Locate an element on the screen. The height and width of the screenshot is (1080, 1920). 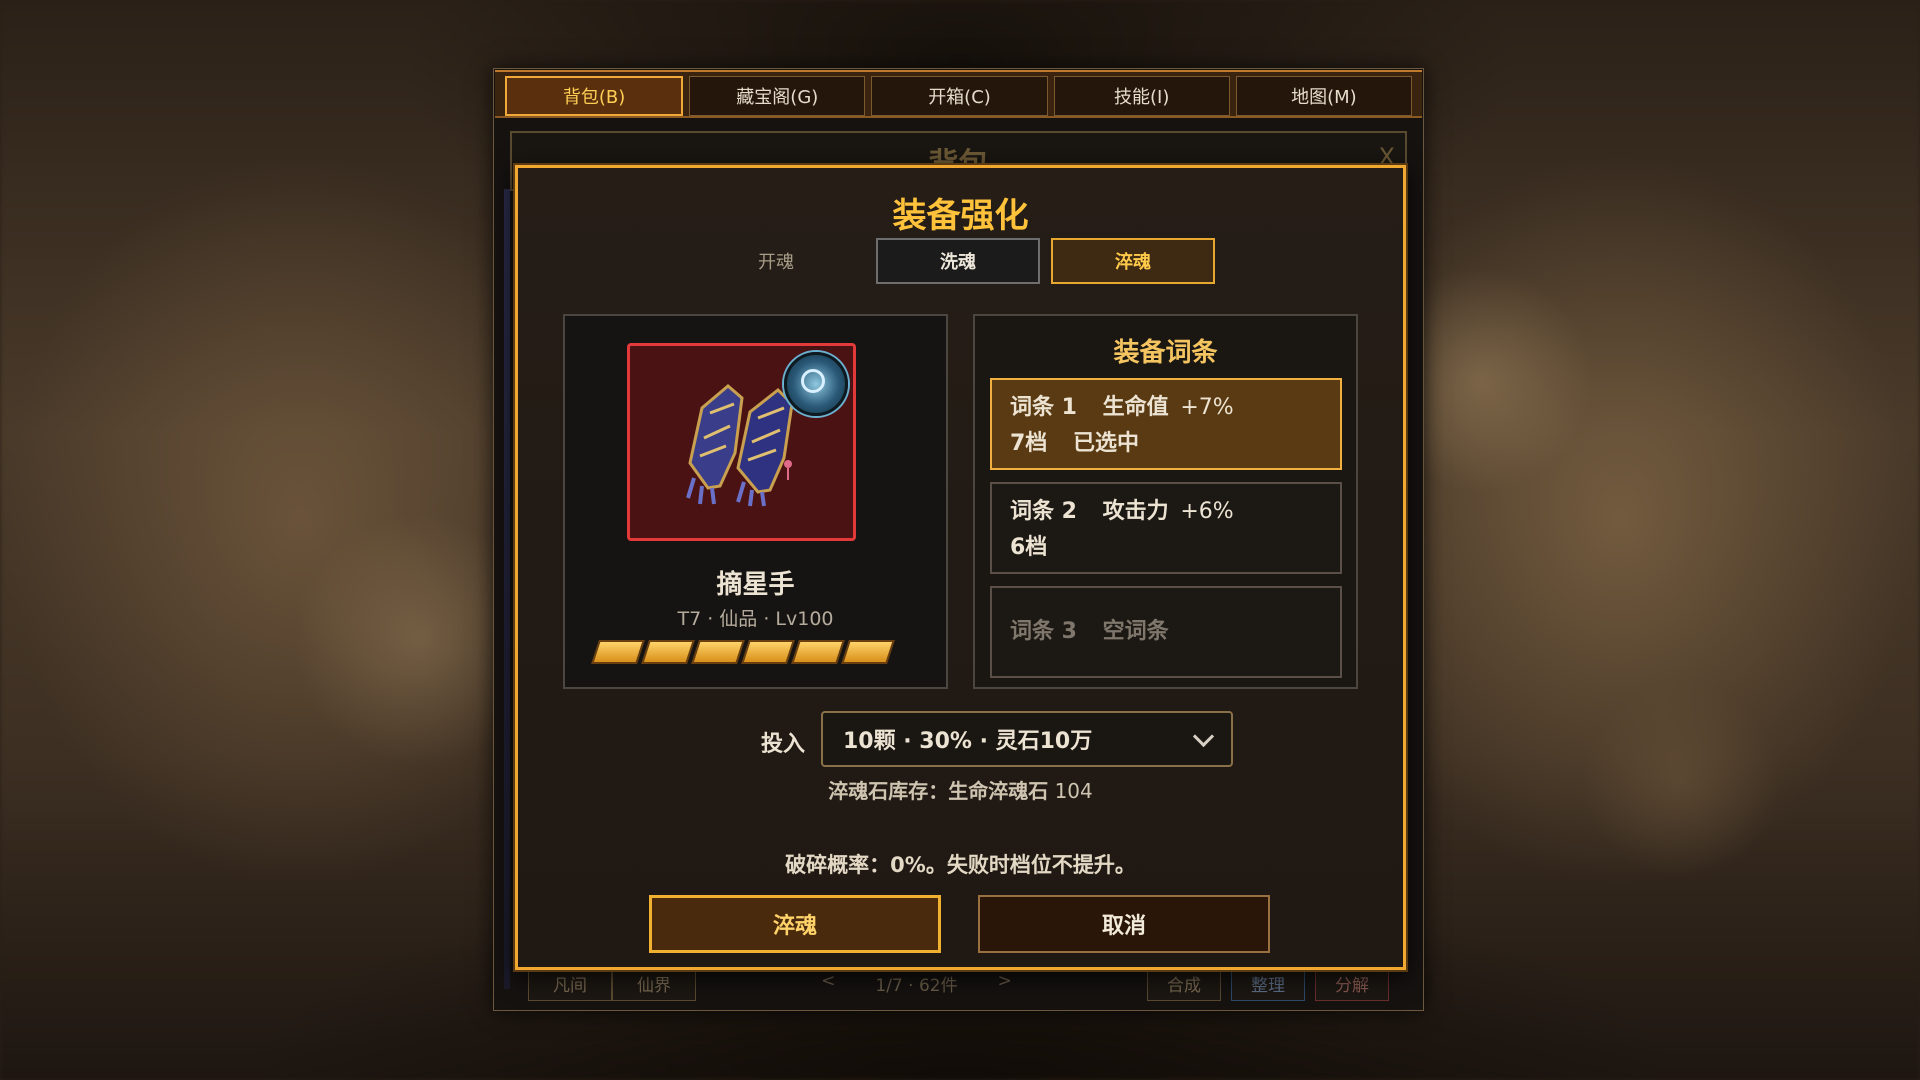
affix-slot: 词条 2 is located at coordinates (1043, 511).